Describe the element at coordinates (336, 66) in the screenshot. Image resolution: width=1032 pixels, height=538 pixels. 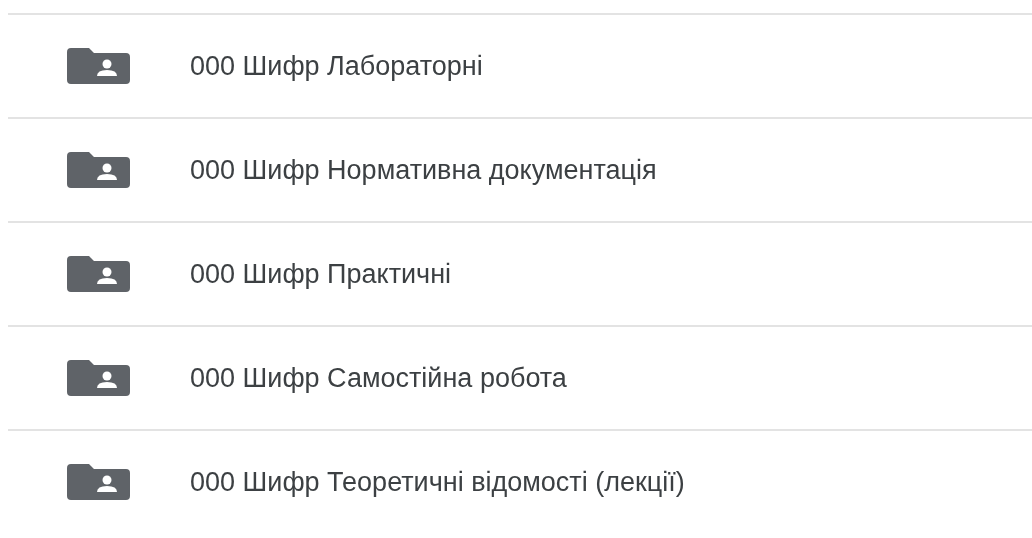
I see `folder-name: 000 Шифр Лабораторні` at that location.